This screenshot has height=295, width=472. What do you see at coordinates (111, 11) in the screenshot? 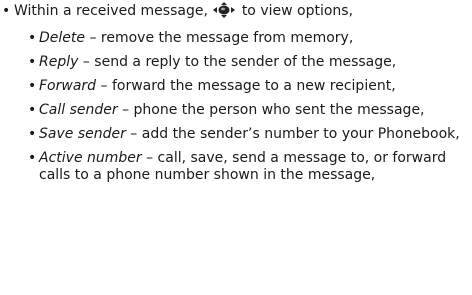
I see `intro-text-before: Within a received message,` at bounding box center [111, 11].